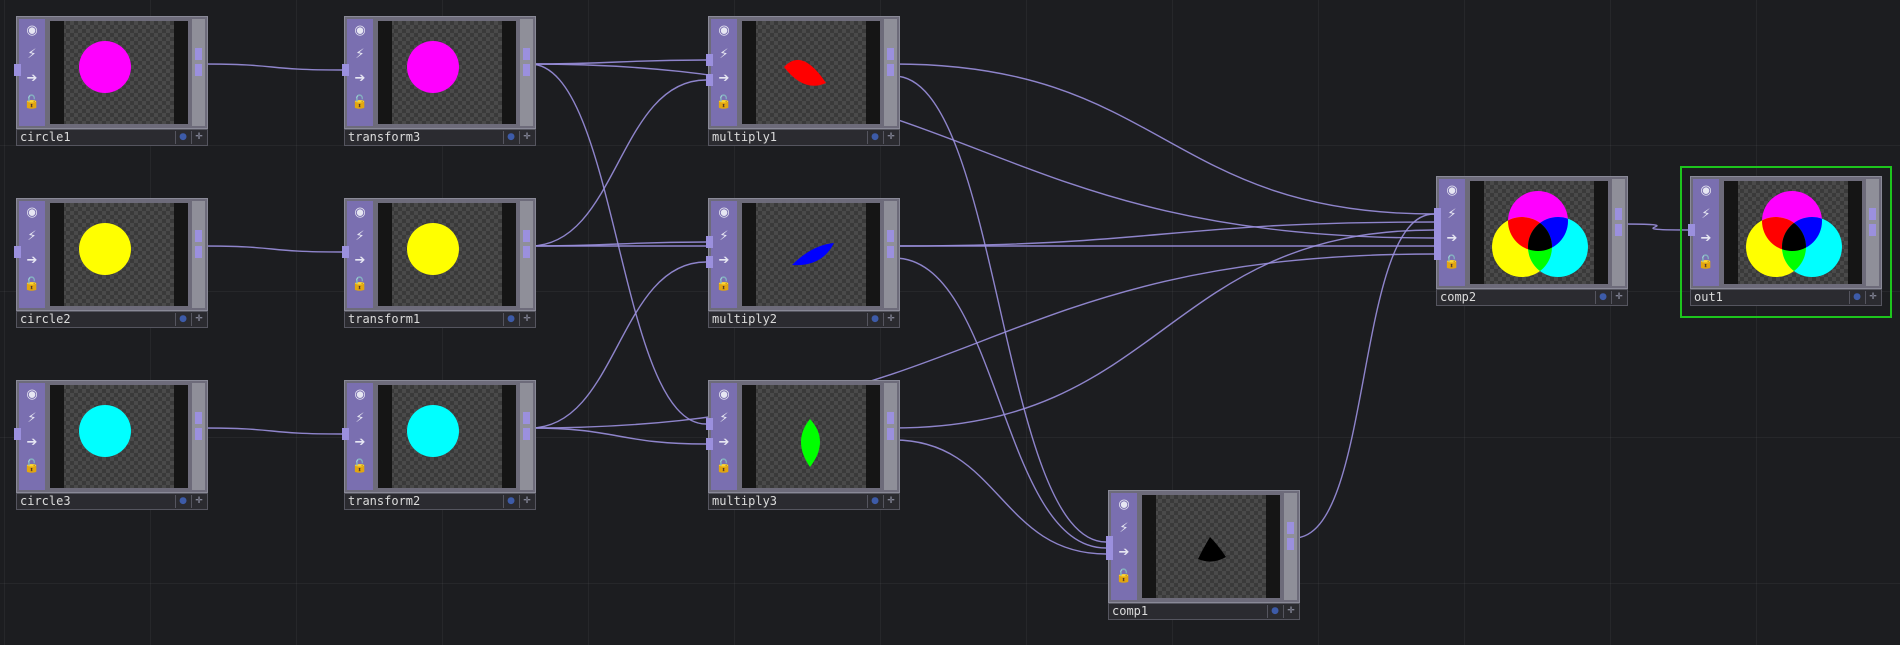  Describe the element at coordinates (439, 446) in the screenshot. I see `node-transform2: ◉ ⚡ ➔ 🔓 transform2 ● ✛` at that location.